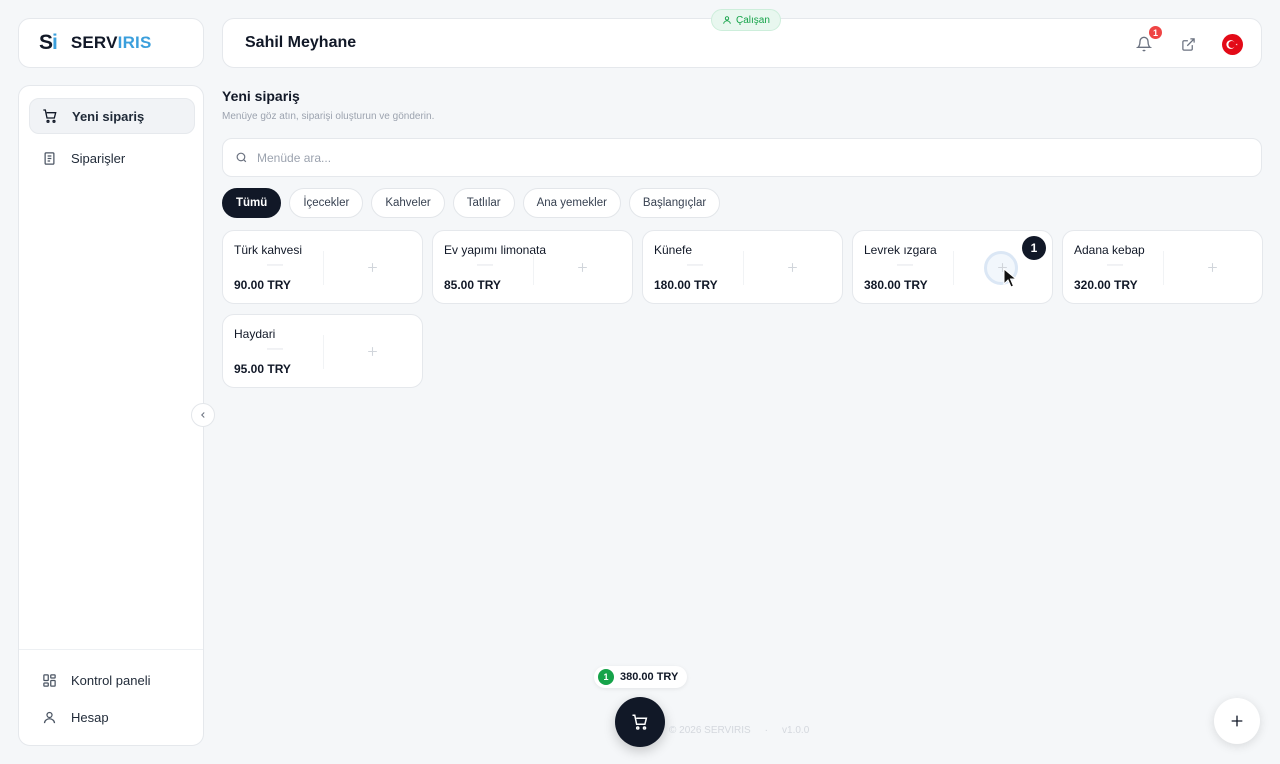 Image resolution: width=1280 pixels, height=764 pixels. Describe the element at coordinates (326, 203) in the screenshot. I see `category-chip-drinks: İçecekler` at that location.